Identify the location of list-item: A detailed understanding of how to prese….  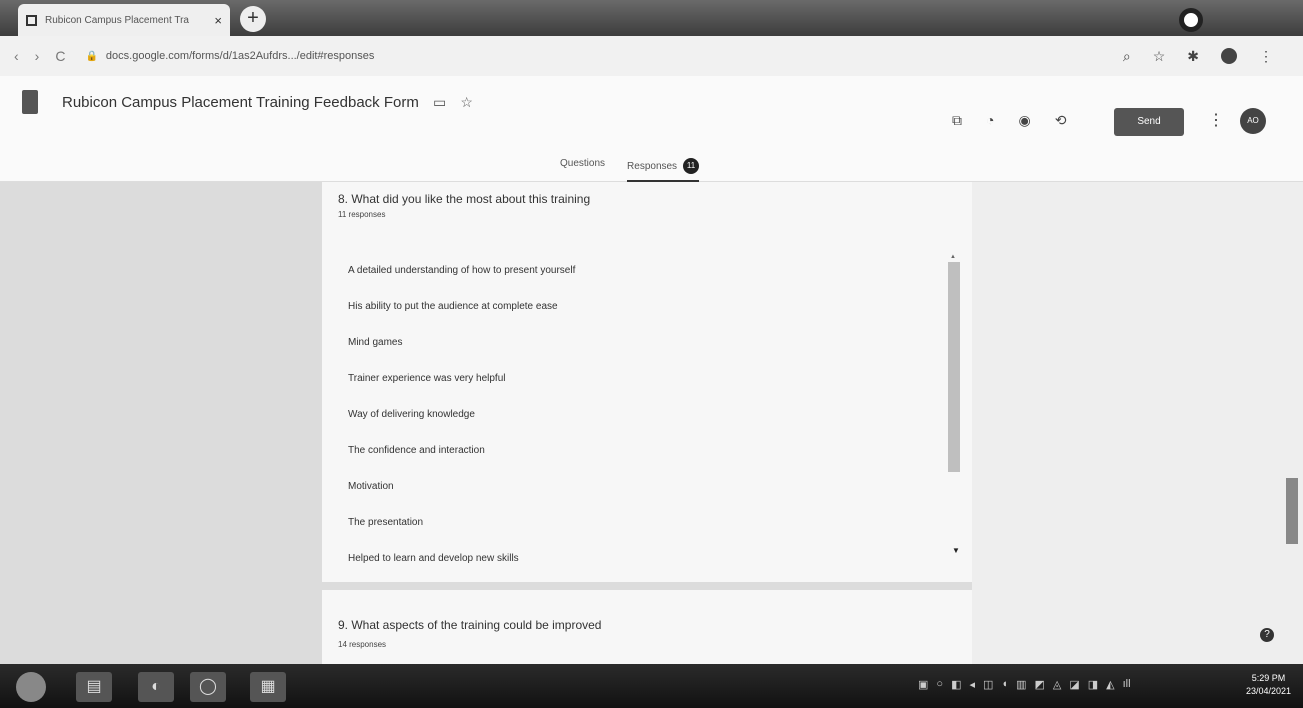
(462, 270).